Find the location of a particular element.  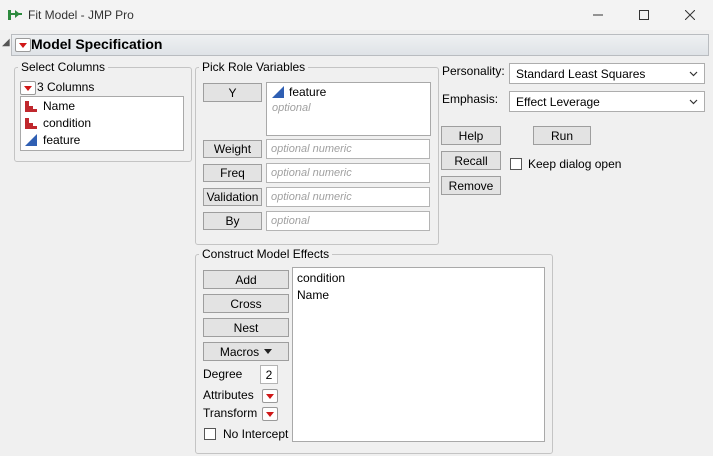

column-name: condition is located at coordinates (67, 123).